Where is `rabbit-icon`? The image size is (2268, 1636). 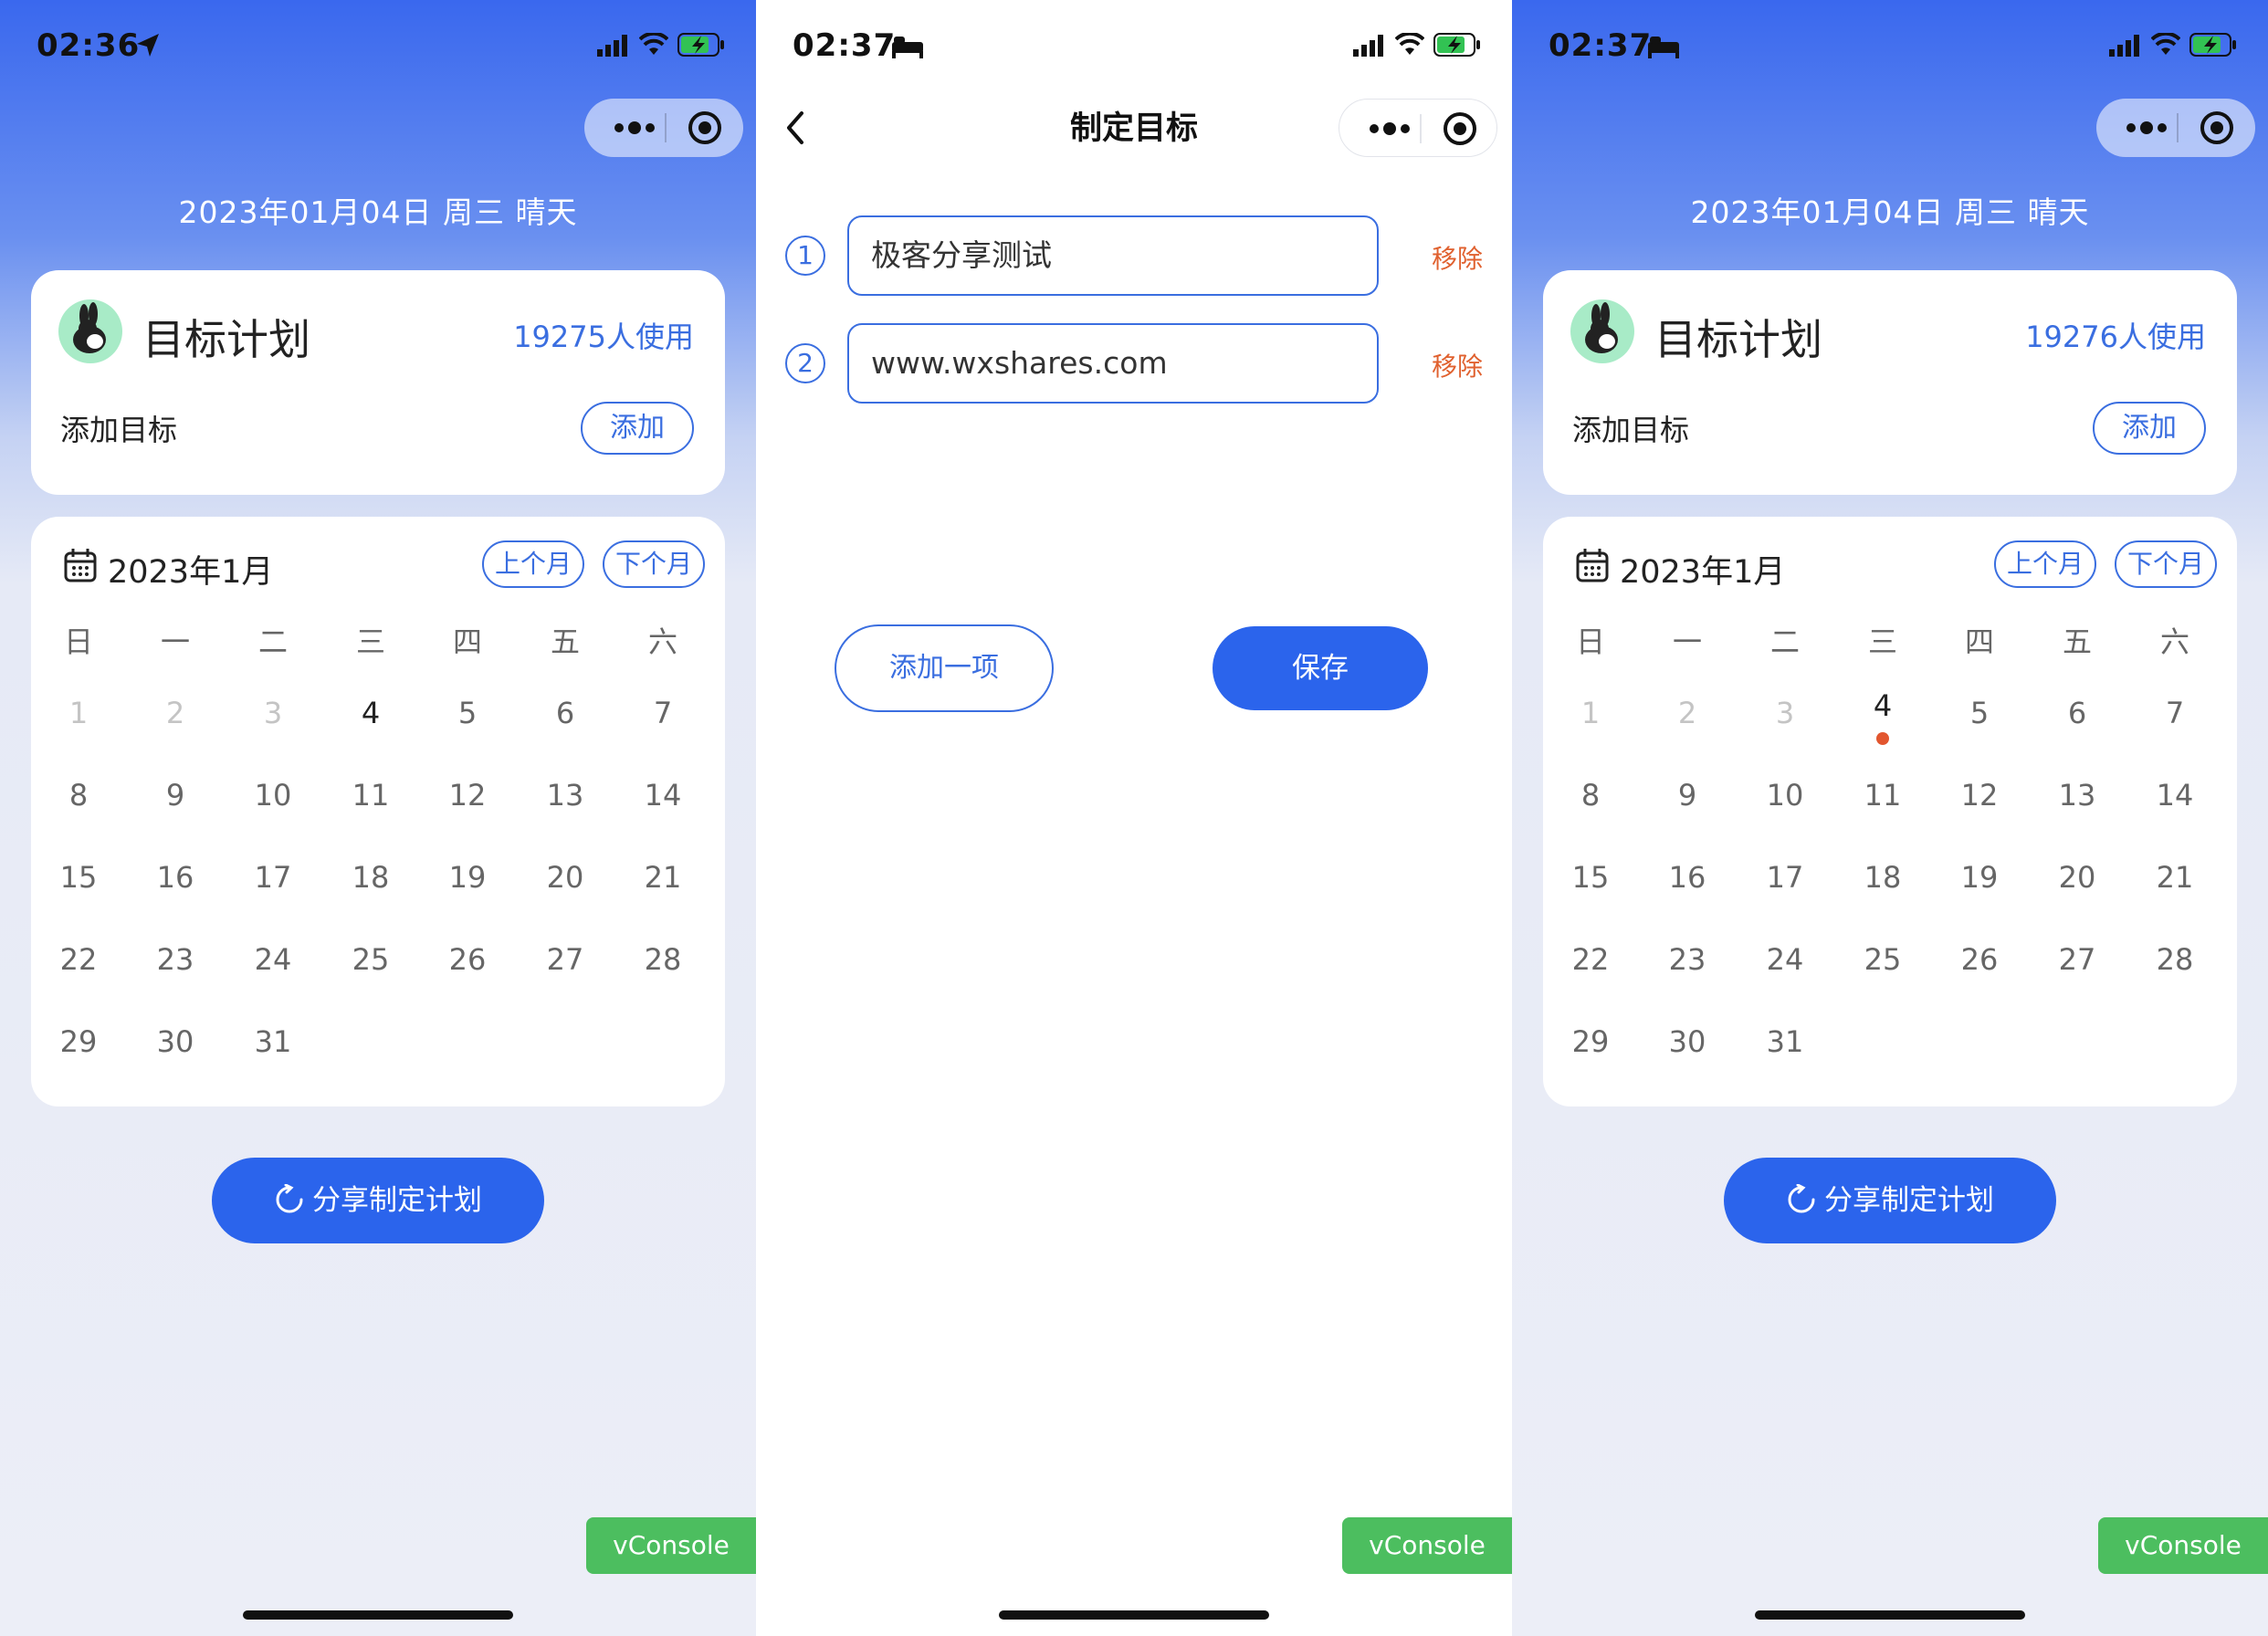
rabbit-icon is located at coordinates (89, 327).